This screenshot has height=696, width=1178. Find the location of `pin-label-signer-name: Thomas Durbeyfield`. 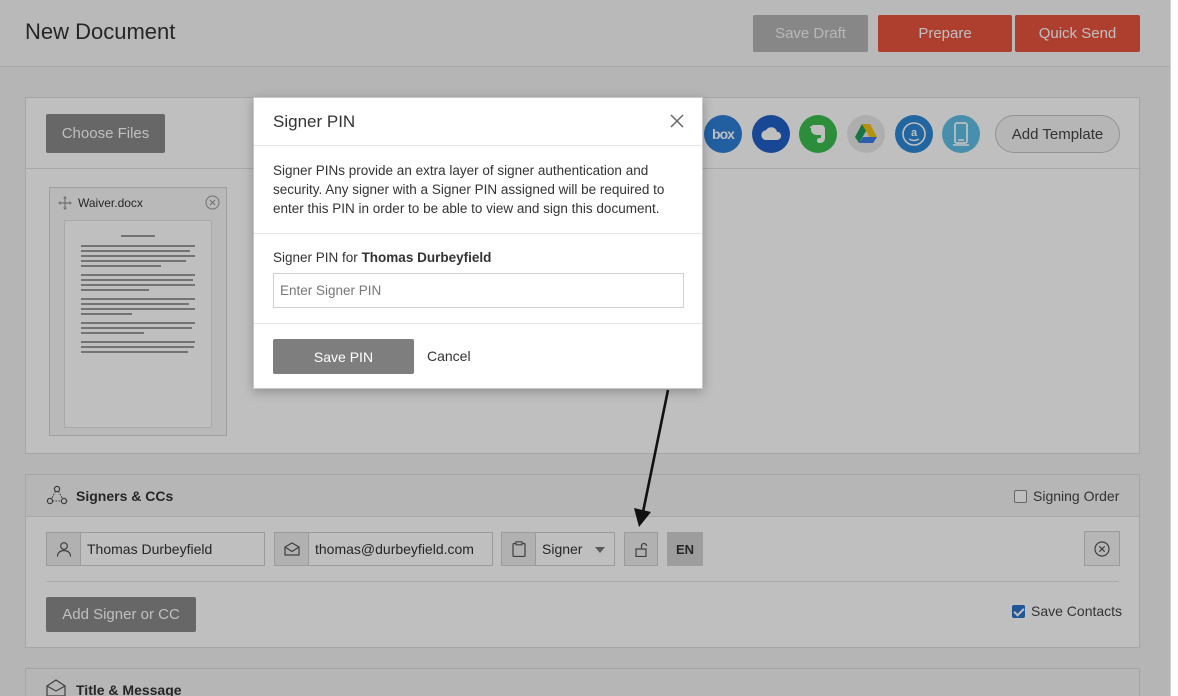

pin-label-signer-name: Thomas Durbeyfield is located at coordinates (426, 257).